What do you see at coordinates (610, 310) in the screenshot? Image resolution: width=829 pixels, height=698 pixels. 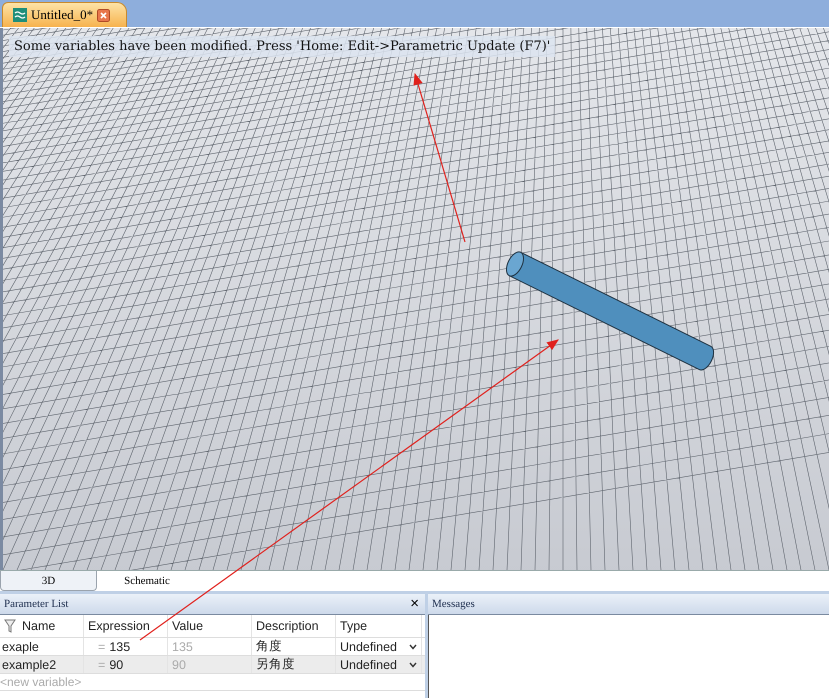 I see `cylinder-drawing` at bounding box center [610, 310].